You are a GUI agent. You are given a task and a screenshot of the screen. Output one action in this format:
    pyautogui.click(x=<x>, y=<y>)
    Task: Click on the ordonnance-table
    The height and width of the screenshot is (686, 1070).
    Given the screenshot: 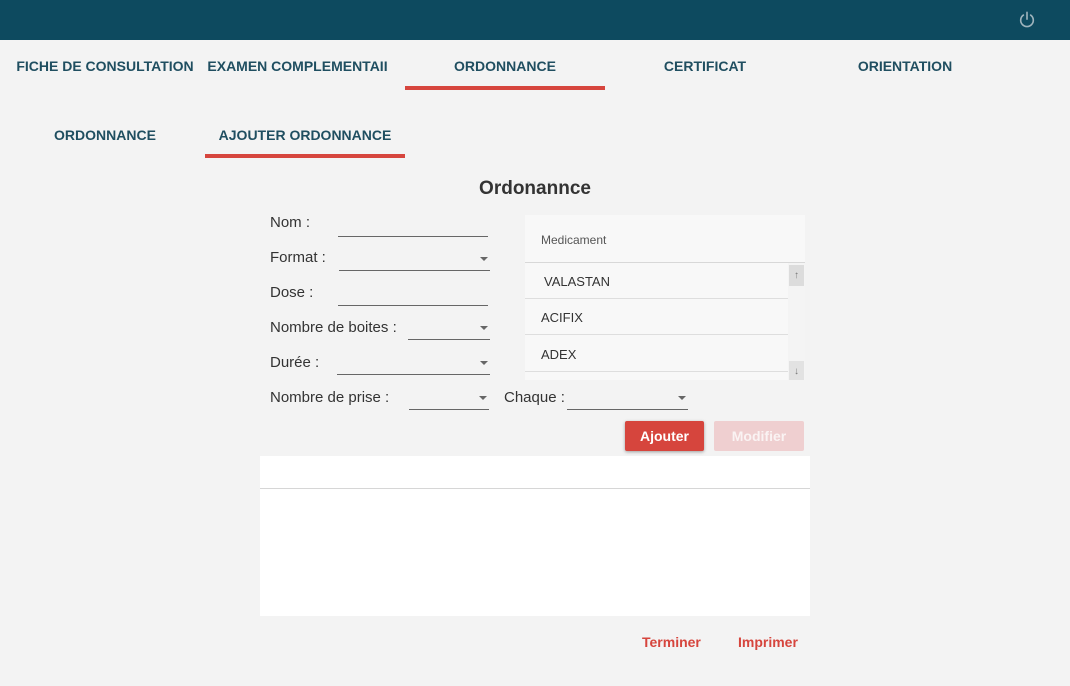 What is the action you would take?
    pyautogui.click(x=535, y=536)
    